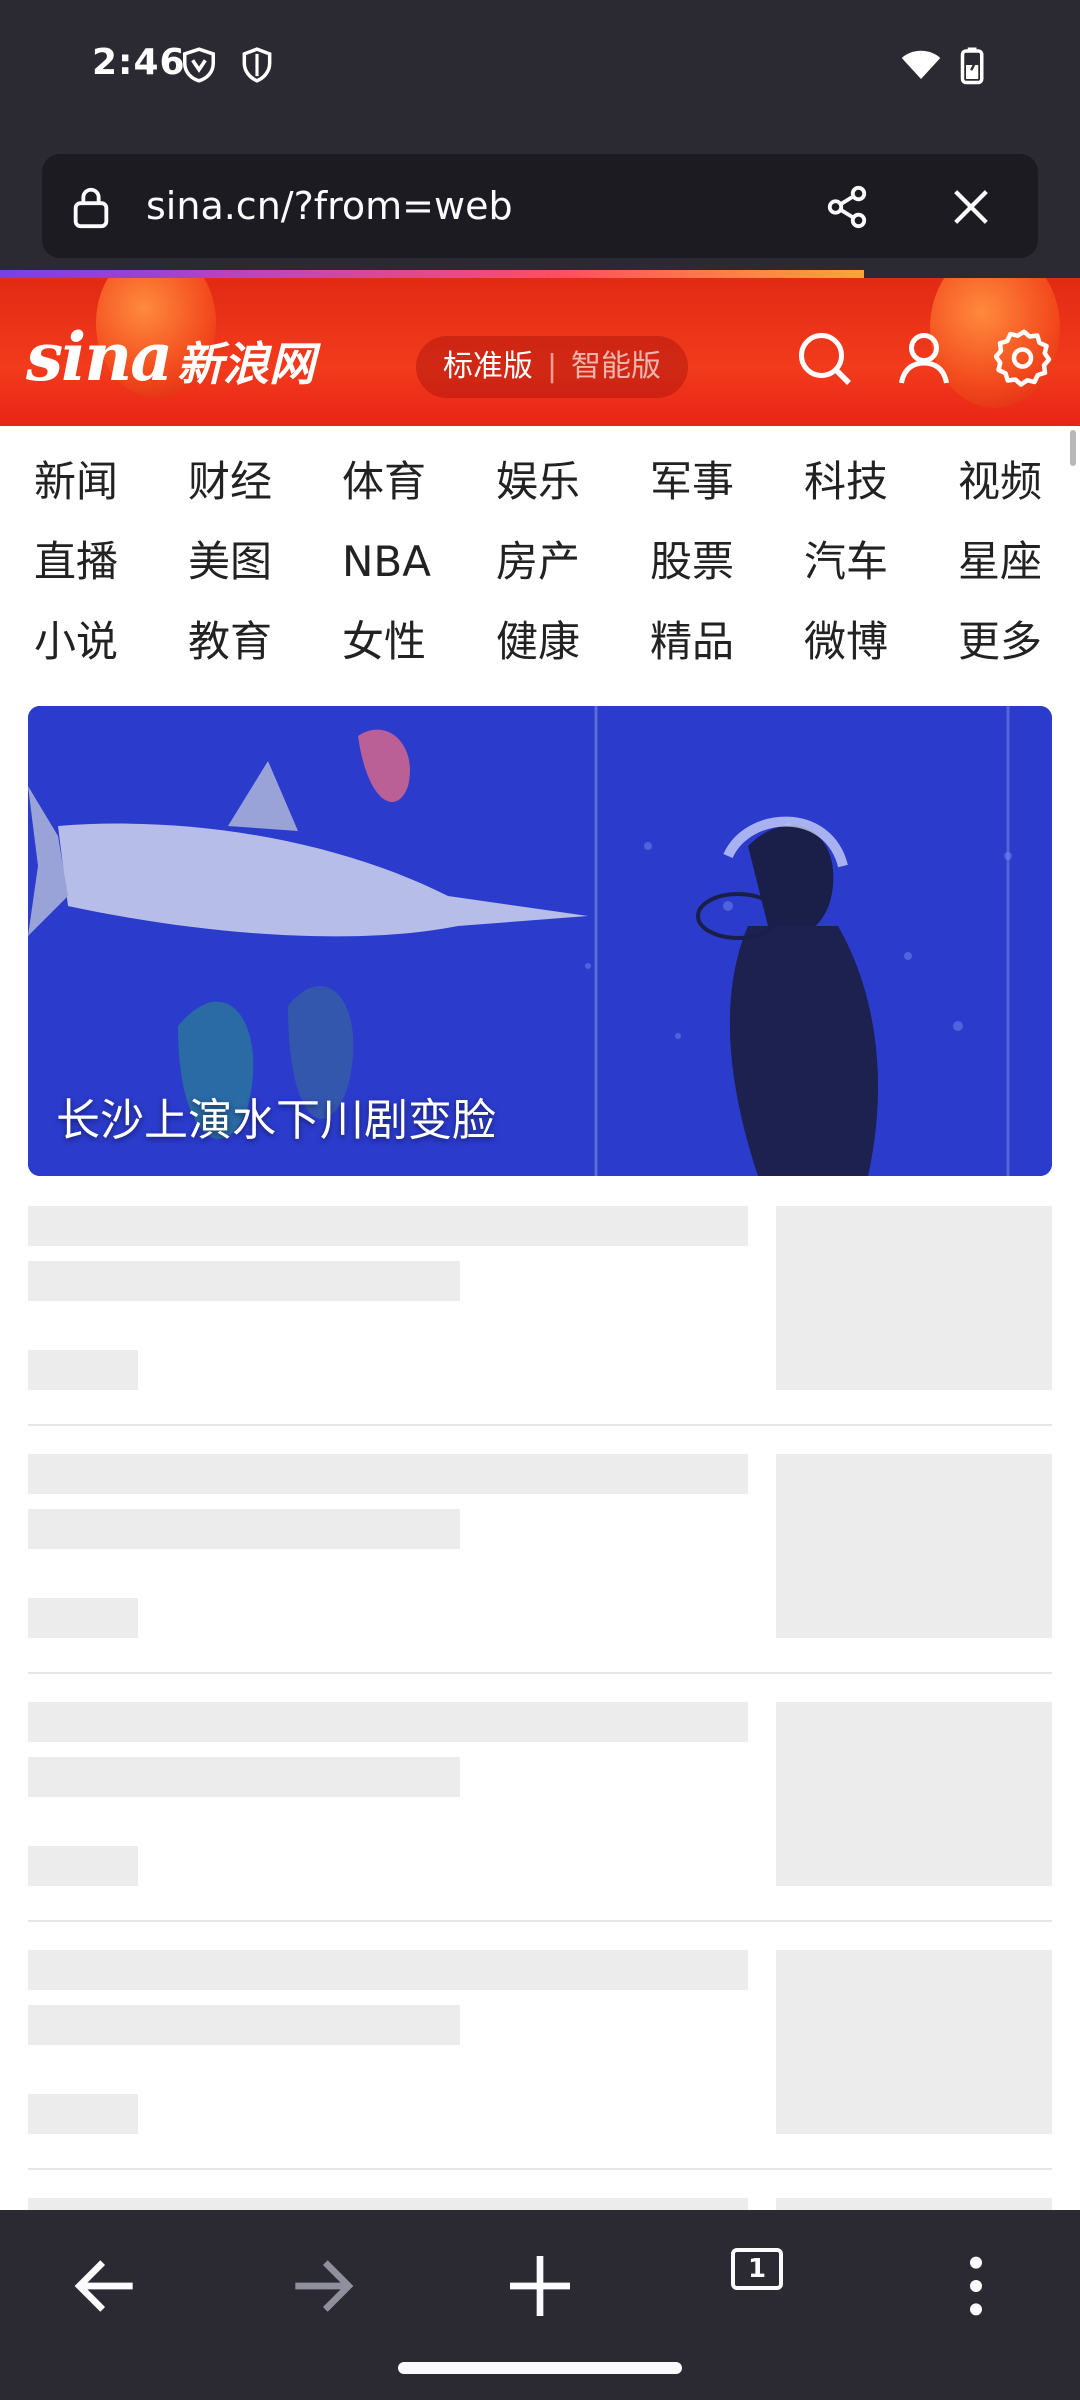 The height and width of the screenshot is (2400, 1080). I want to click on version-standard: 标准版, so click(488, 366).